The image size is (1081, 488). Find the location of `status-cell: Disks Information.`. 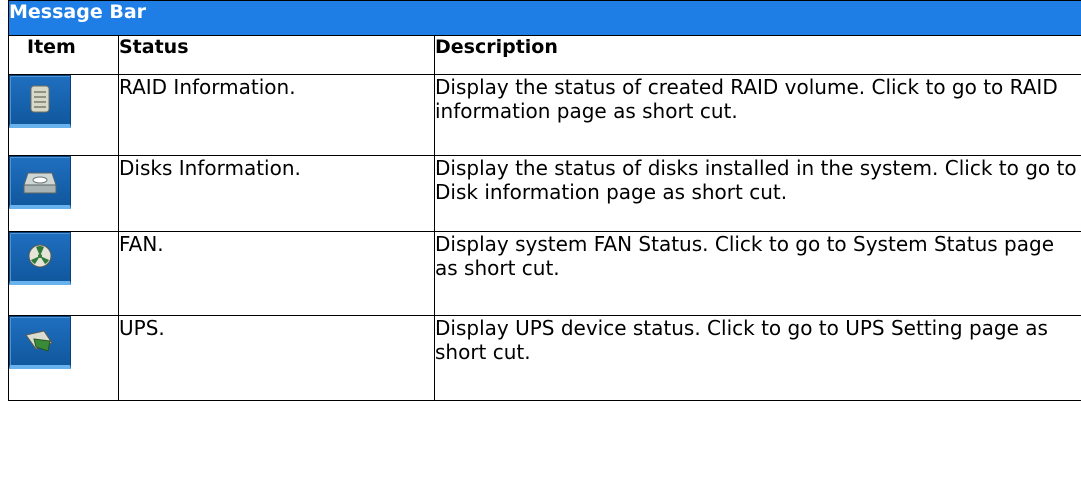

status-cell: Disks Information. is located at coordinates (276, 193).